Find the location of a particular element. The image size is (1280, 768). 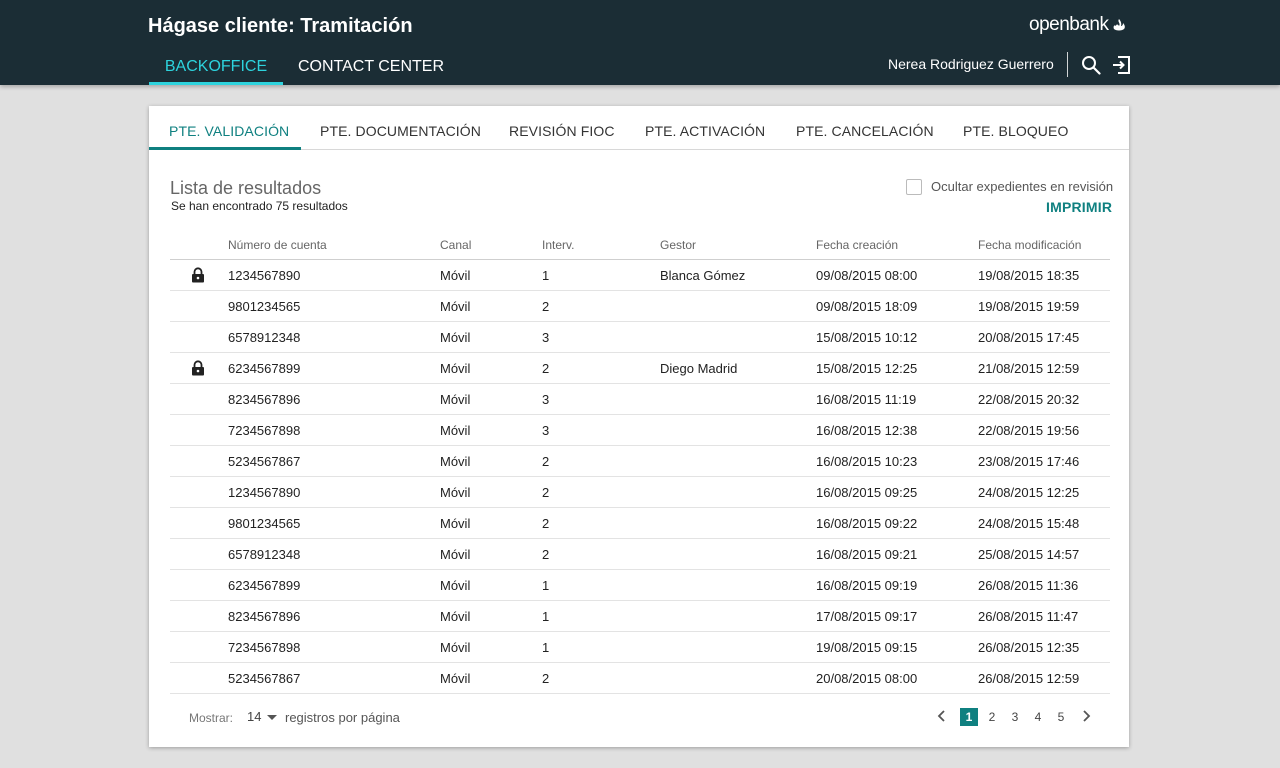

page-size-label: Mostrar: is located at coordinates (211, 718).